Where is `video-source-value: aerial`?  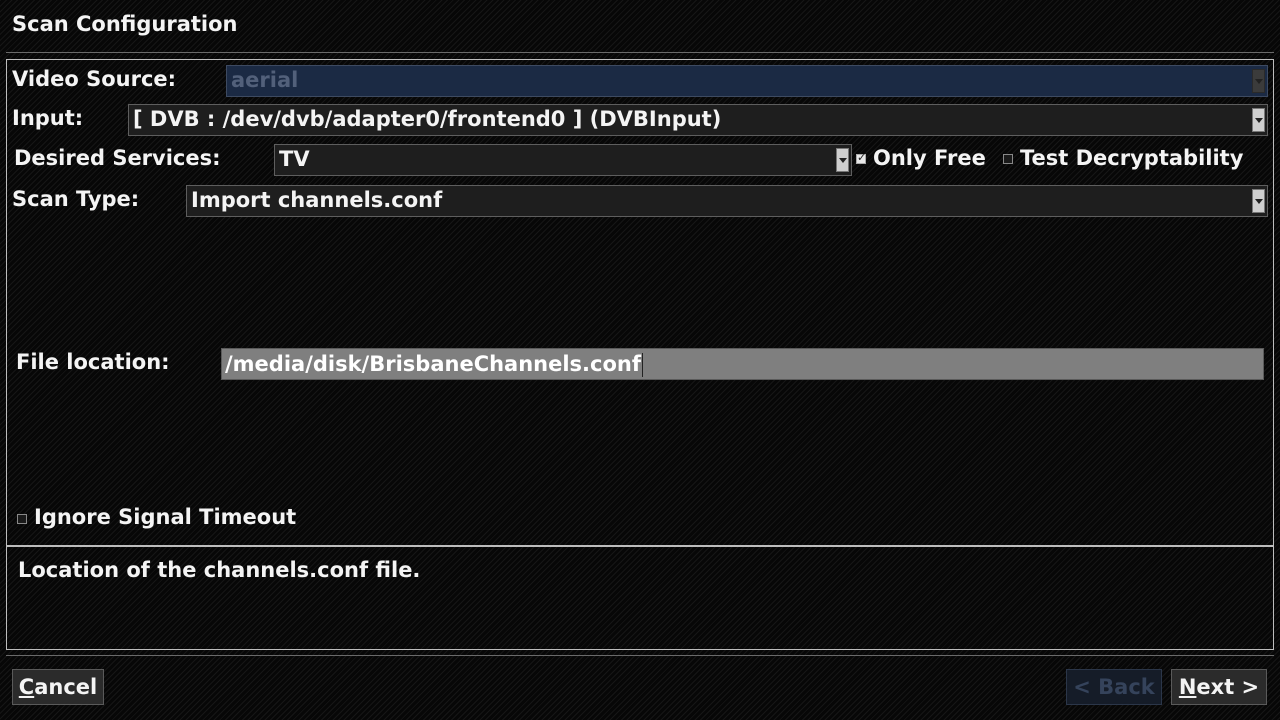 video-source-value: aerial is located at coordinates (265, 80).